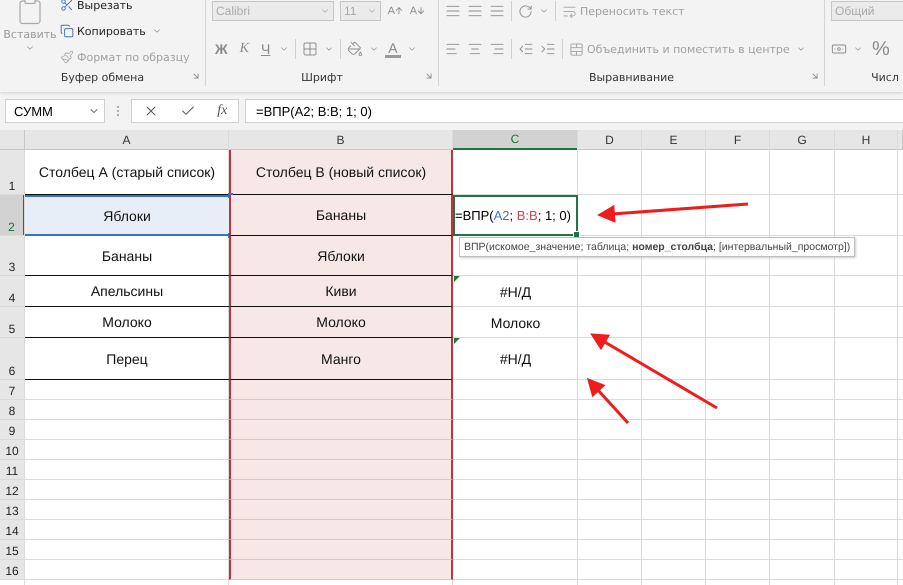  Describe the element at coordinates (548, 49) in the screenshot. I see `indent-increase-icon` at that location.